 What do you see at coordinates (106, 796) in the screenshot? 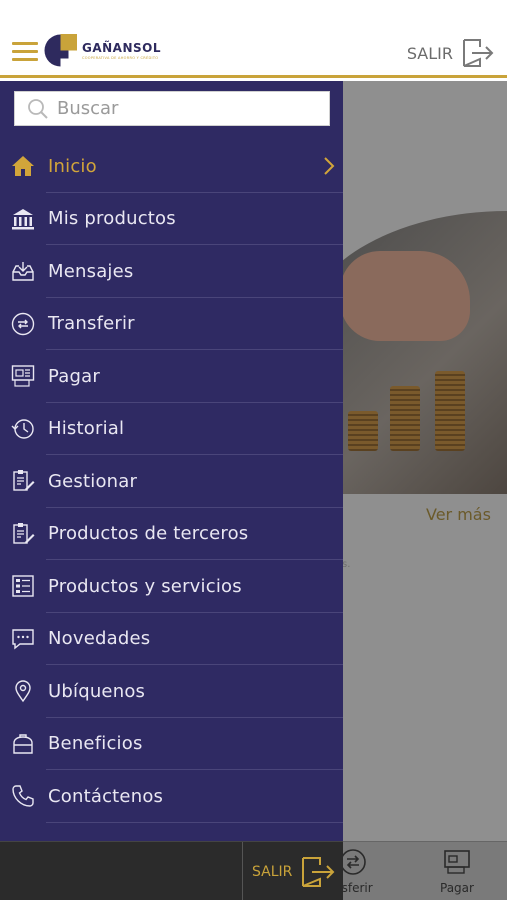
I see `menu-item-label: Contáctenos` at bounding box center [106, 796].